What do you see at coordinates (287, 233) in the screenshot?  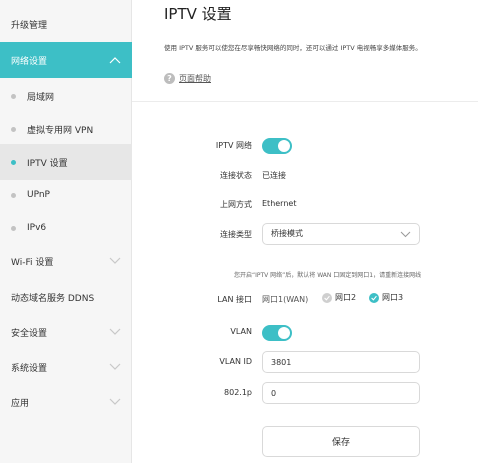 I see `connection-type-value: 桥接模式` at bounding box center [287, 233].